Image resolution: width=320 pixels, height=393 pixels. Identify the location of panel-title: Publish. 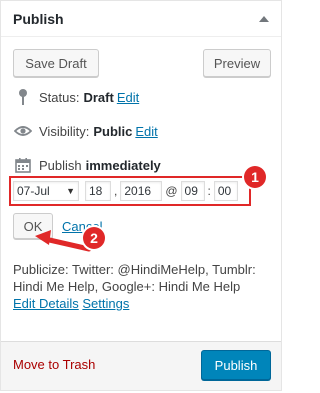
(38, 18).